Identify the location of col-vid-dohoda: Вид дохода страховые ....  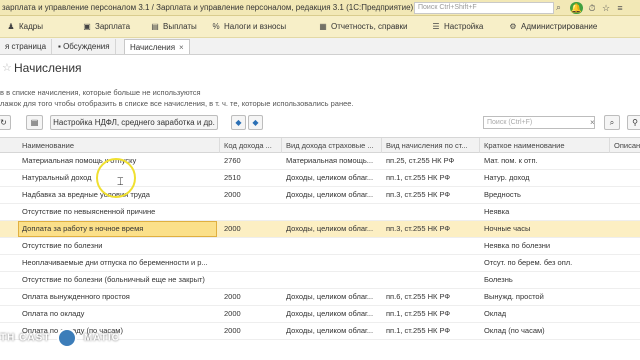
(332, 145).